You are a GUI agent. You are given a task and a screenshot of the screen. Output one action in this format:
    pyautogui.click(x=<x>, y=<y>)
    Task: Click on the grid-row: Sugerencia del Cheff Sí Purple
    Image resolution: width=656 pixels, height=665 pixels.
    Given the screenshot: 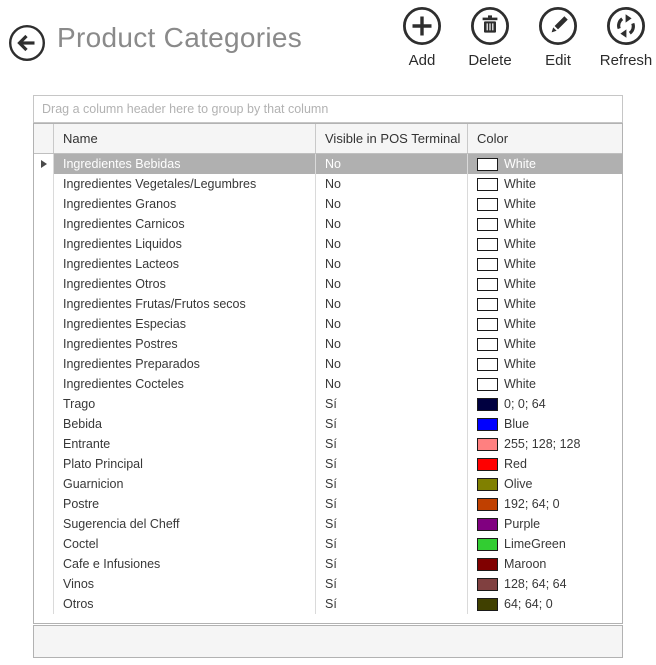 What is the action you would take?
    pyautogui.click(x=328, y=524)
    